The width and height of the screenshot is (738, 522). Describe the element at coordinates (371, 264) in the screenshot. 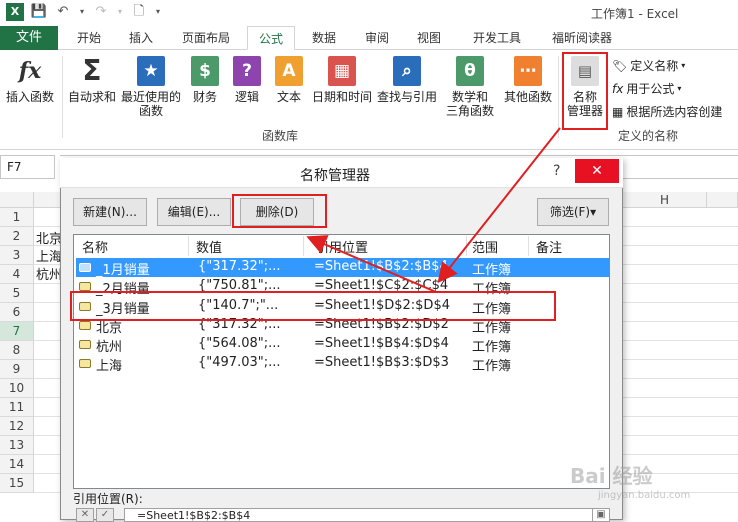

I see `arrow-to-delete` at that location.